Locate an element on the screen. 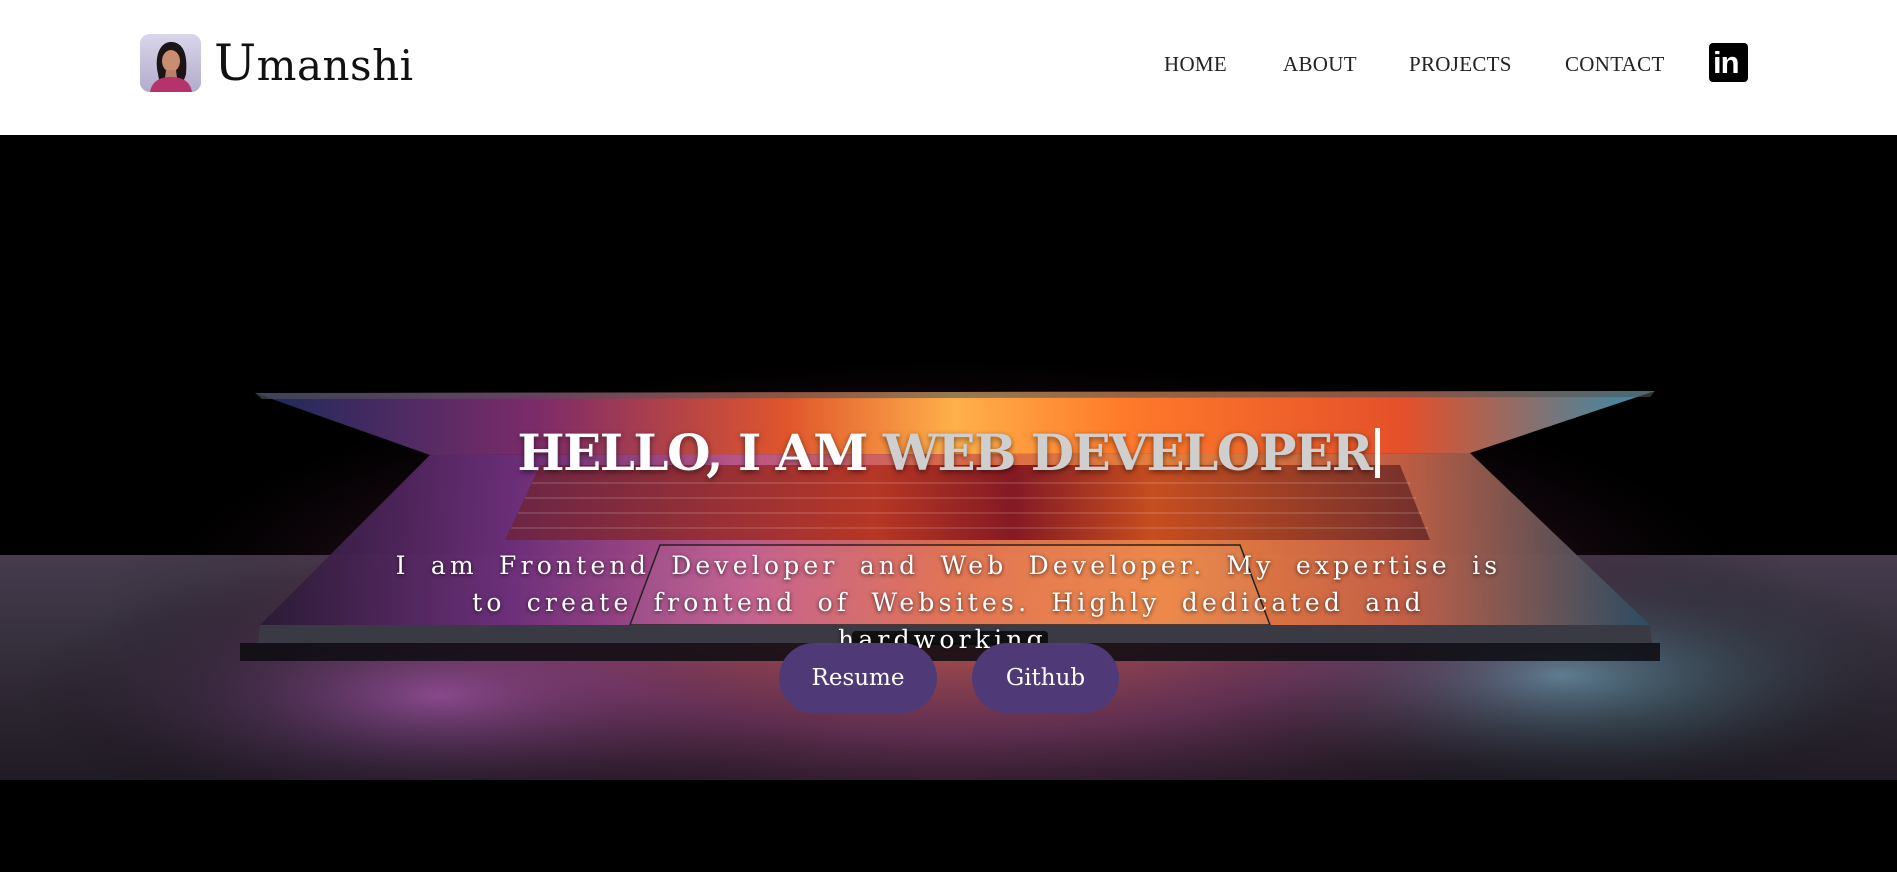 Image resolution: width=1897 pixels, height=872 pixels. nav-projects: PROJECTS is located at coordinates (1460, 64).